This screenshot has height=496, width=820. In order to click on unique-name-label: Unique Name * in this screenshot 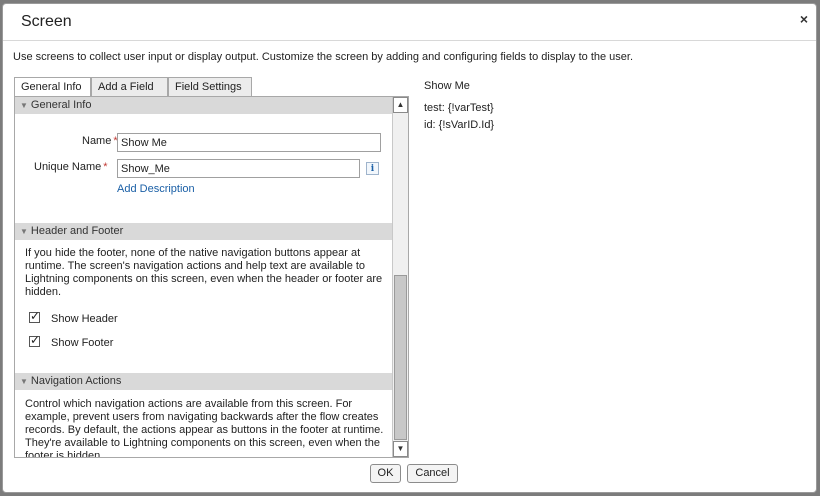, I will do `click(71, 167)`.